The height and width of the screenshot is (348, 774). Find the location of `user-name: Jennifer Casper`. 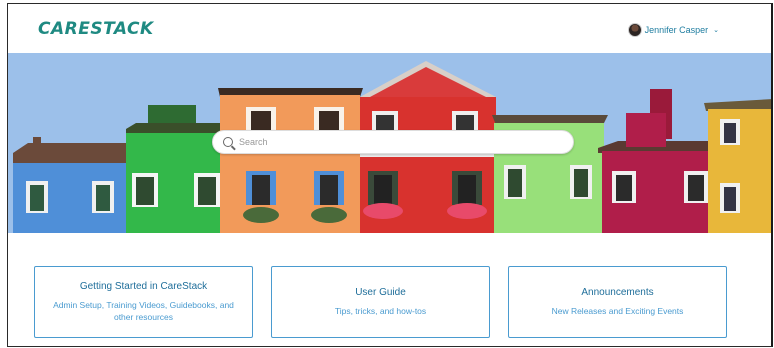

user-name: Jennifer Casper is located at coordinates (676, 30).